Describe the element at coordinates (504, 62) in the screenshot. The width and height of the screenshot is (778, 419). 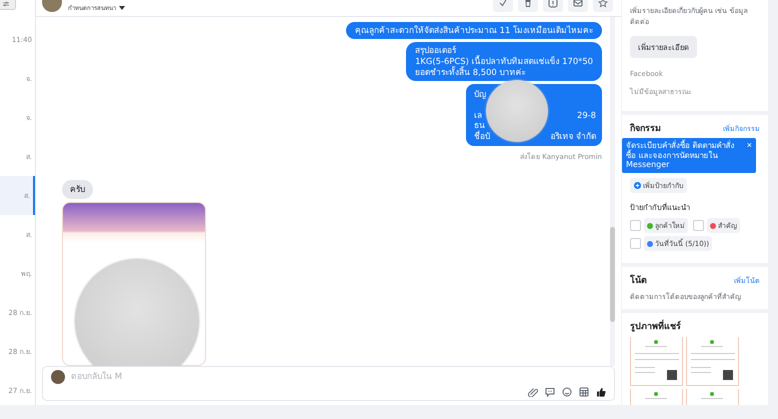
I see `message-bubble: สรุปออเดอร์ 1KG(5-6PCS) เนื้อปลาทับทิมสดแช่แข็ง 170*50 ยอดชำระทั้งสิ้น 8,500 บาทค่ะ` at that location.